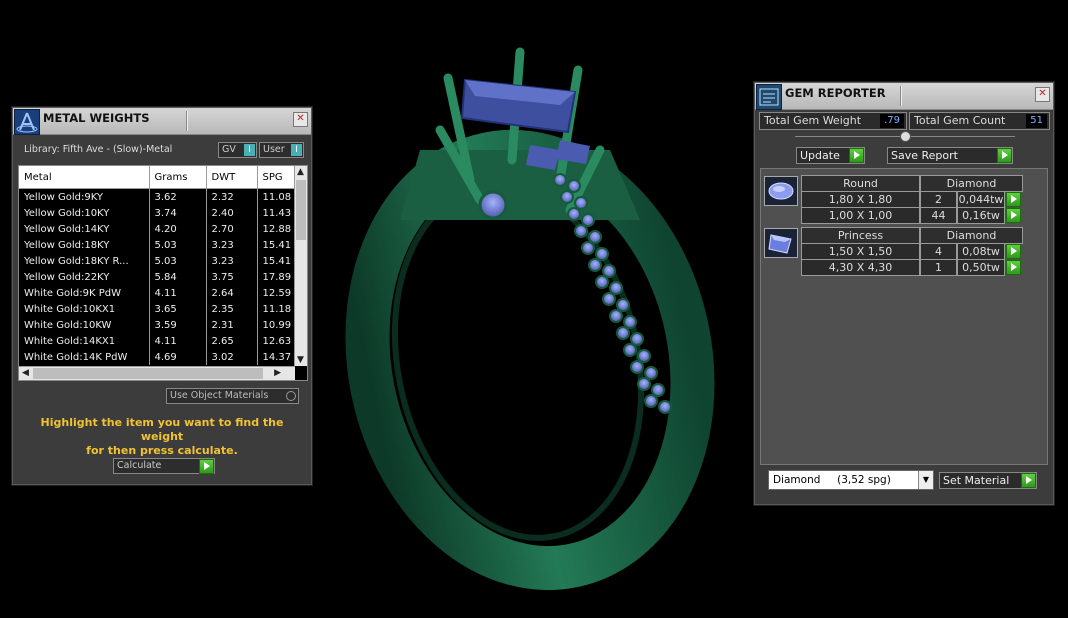 The image size is (1068, 618). I want to click on horizontal-scrollbar: ◀ ▶, so click(157, 373).